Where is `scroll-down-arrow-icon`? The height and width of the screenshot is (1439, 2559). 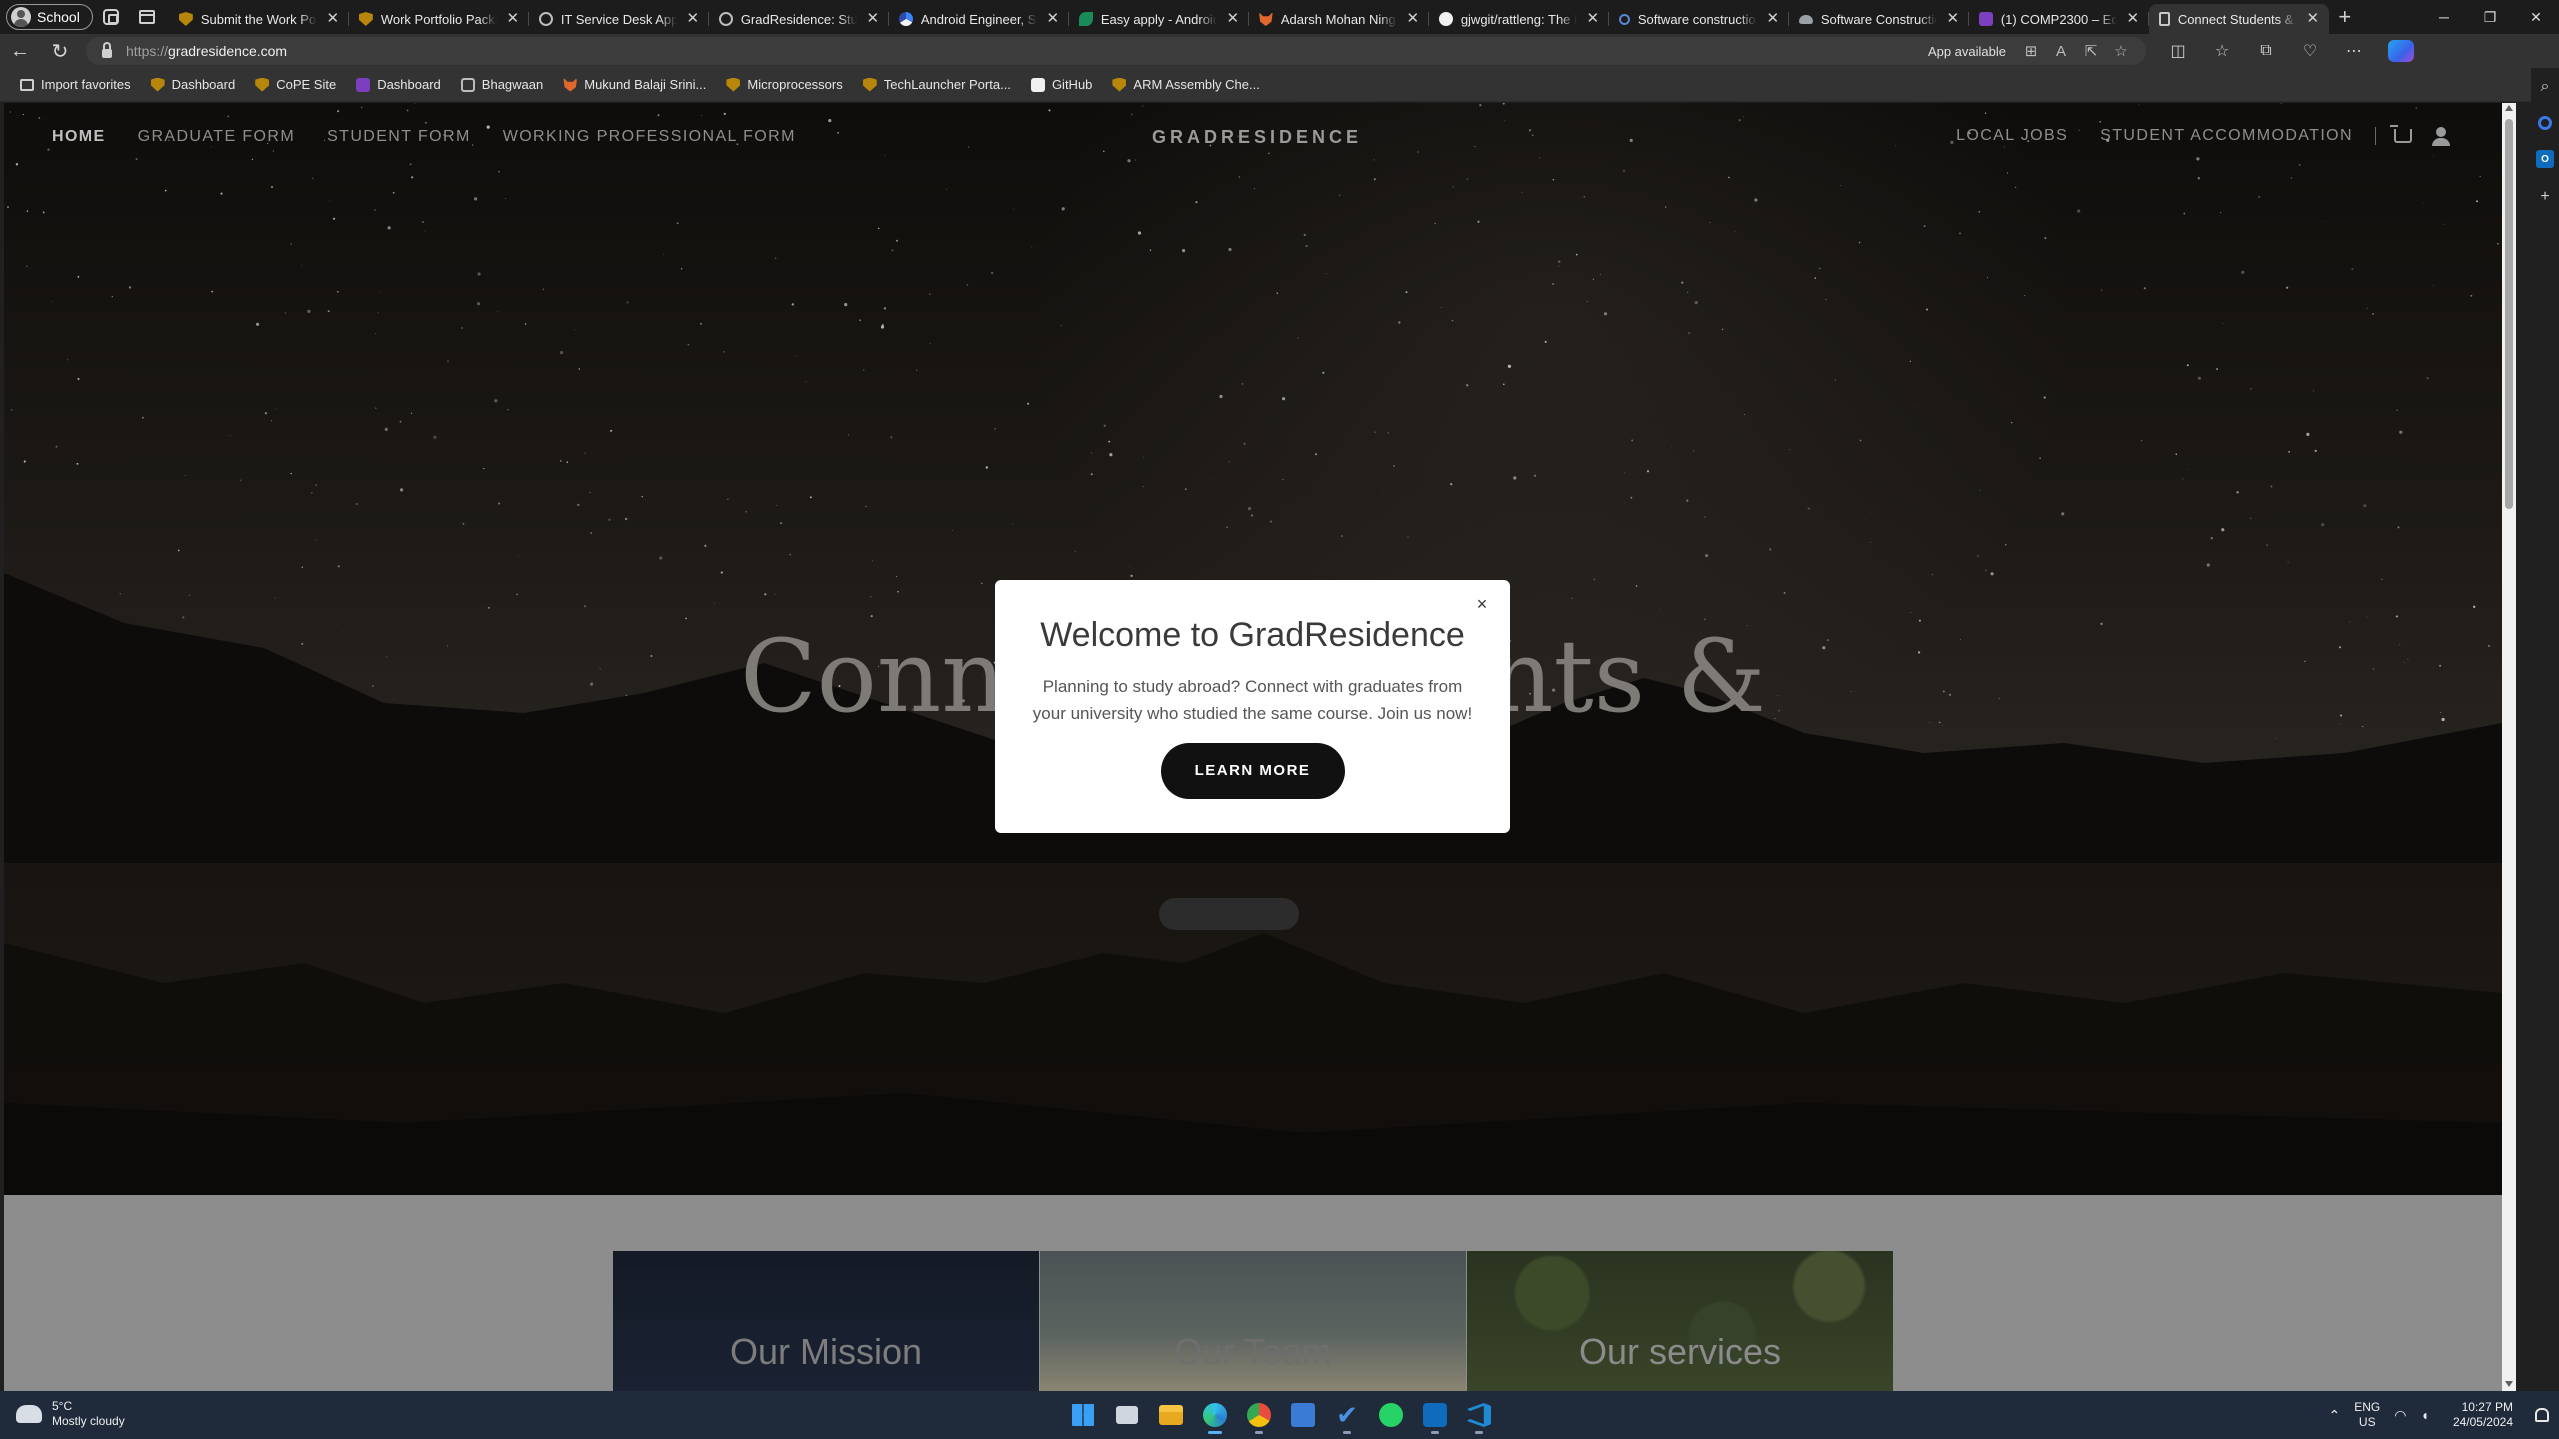
scroll-down-arrow-icon is located at coordinates (2509, 1384).